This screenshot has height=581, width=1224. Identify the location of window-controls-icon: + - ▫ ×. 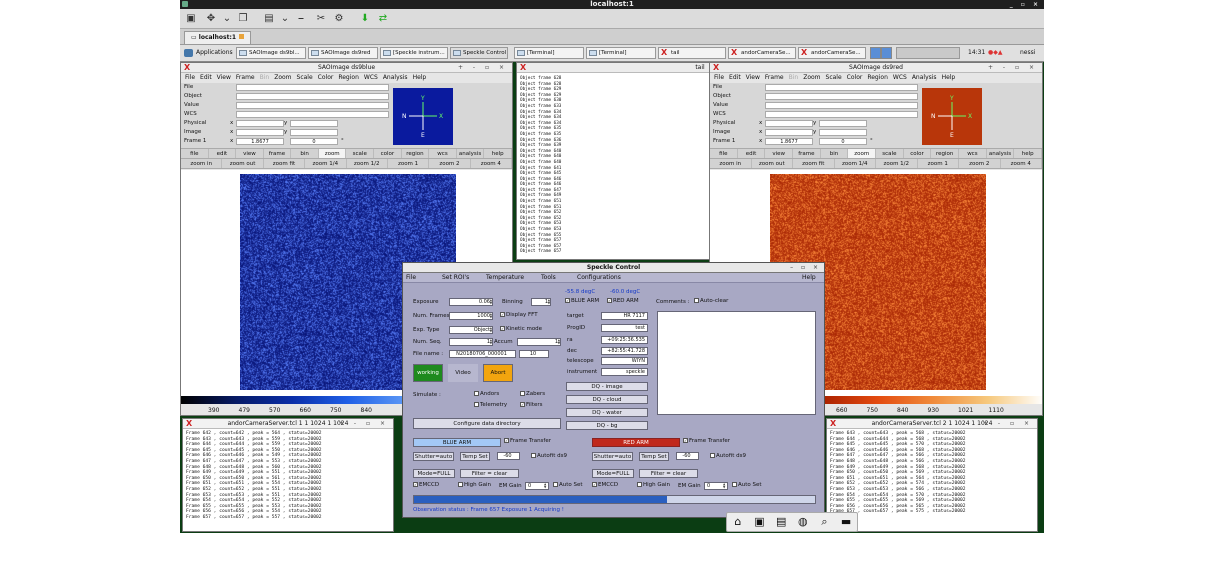
(1013, 68).